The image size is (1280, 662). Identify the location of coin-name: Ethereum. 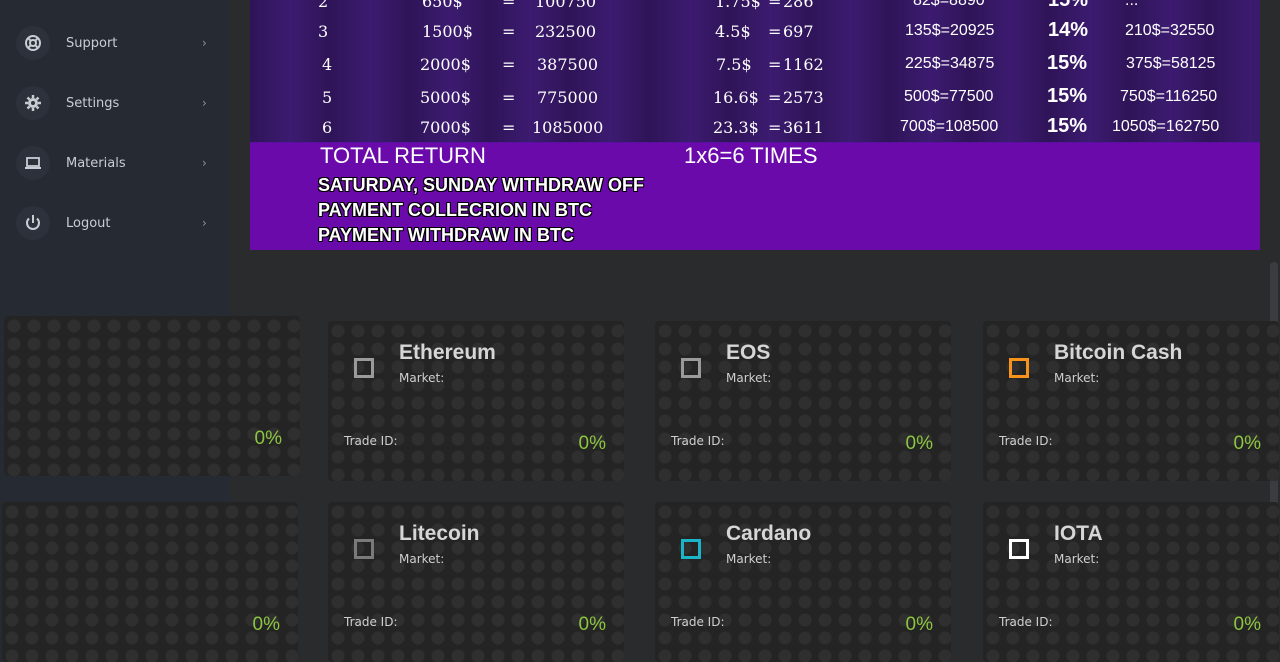
(447, 352).